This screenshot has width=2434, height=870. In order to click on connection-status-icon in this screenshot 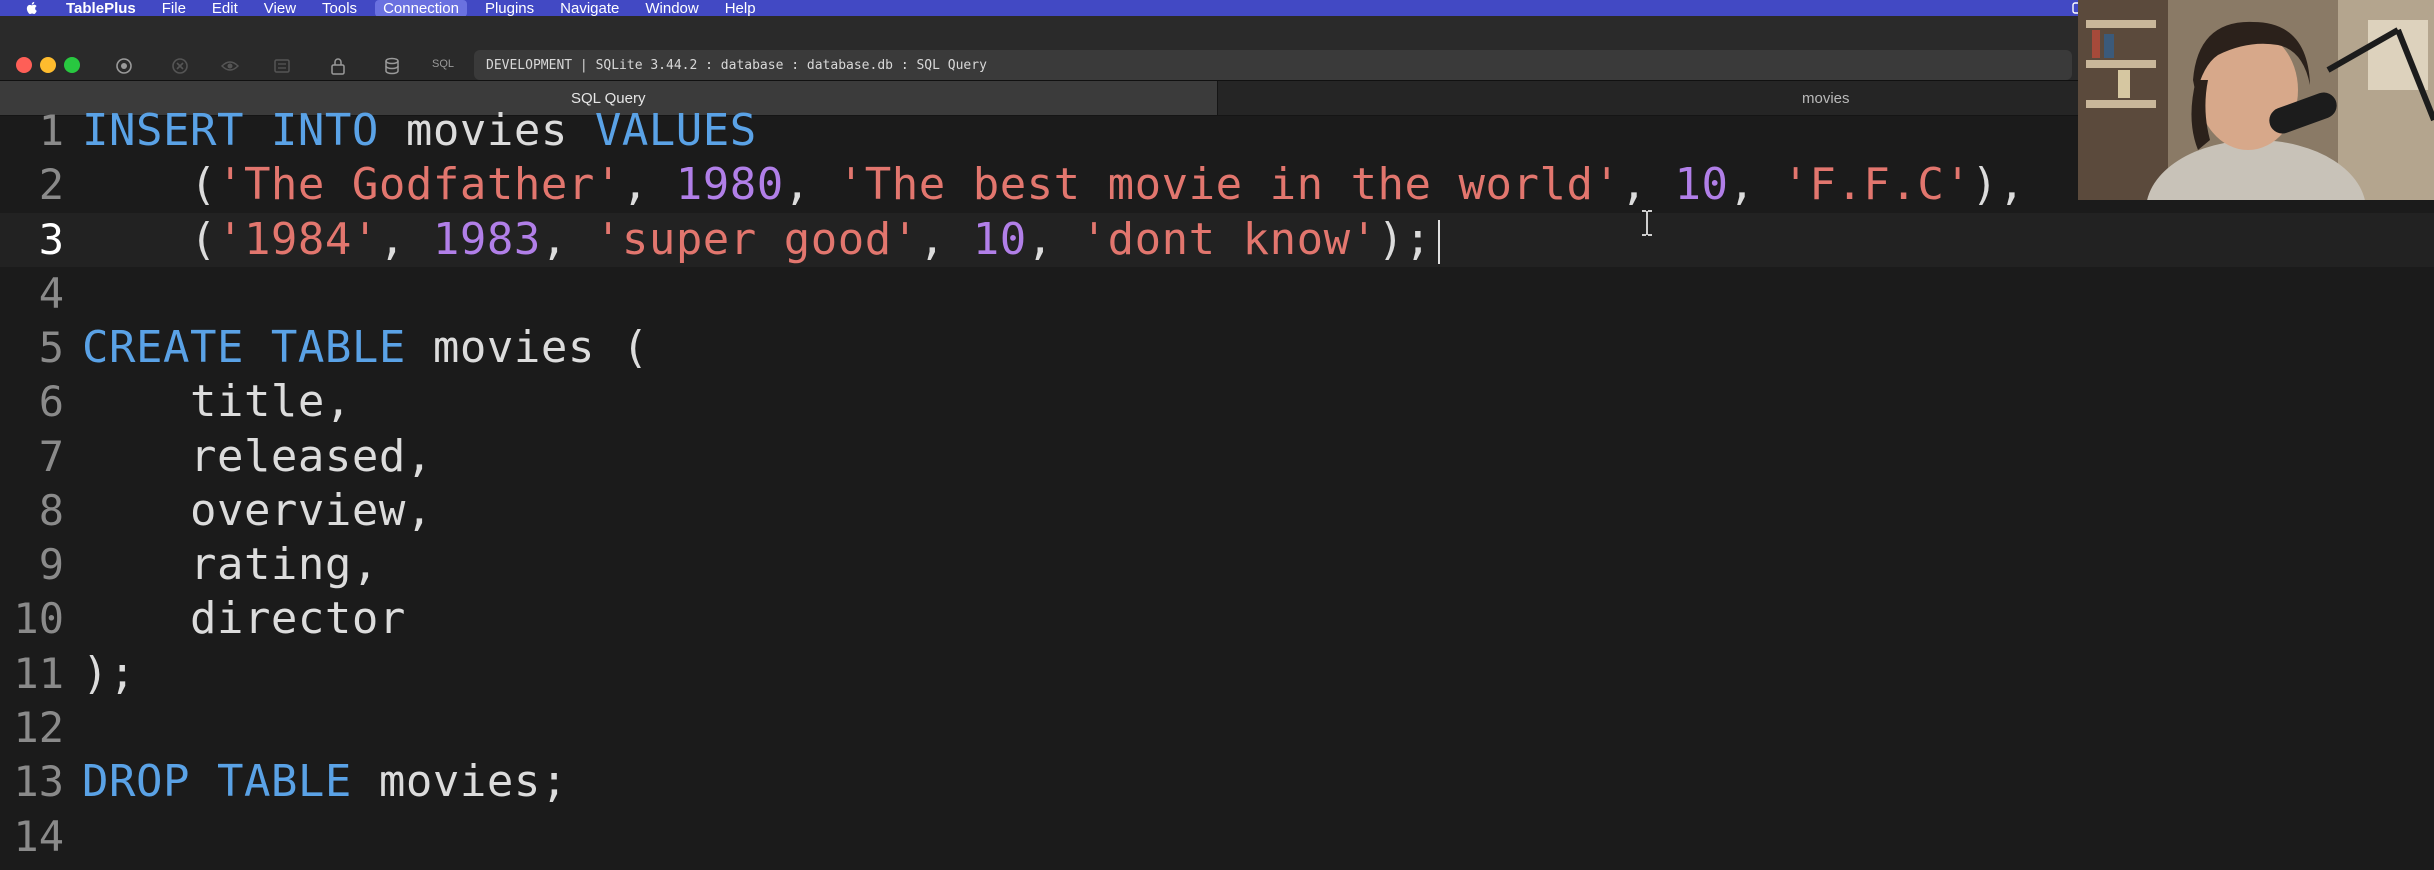, I will do `click(124, 66)`.